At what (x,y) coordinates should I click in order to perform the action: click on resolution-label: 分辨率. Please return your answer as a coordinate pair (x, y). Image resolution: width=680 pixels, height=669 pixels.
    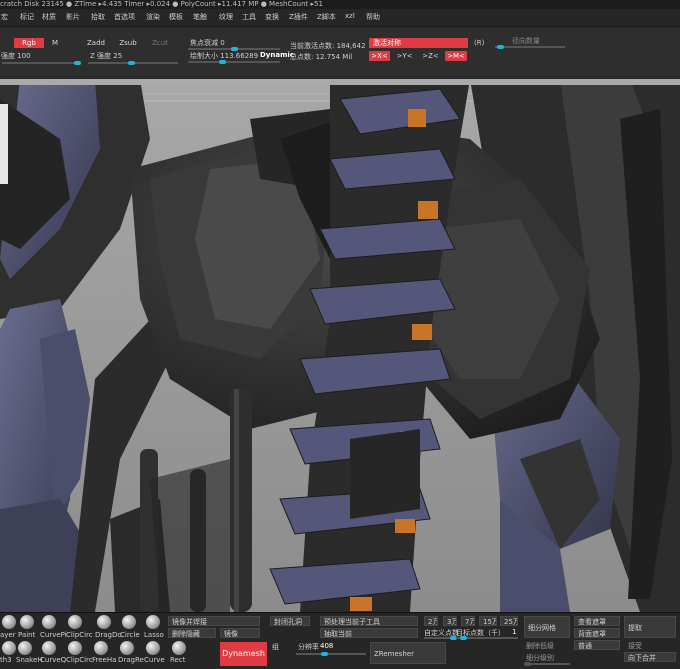
    Looking at the image, I should click on (308, 647).